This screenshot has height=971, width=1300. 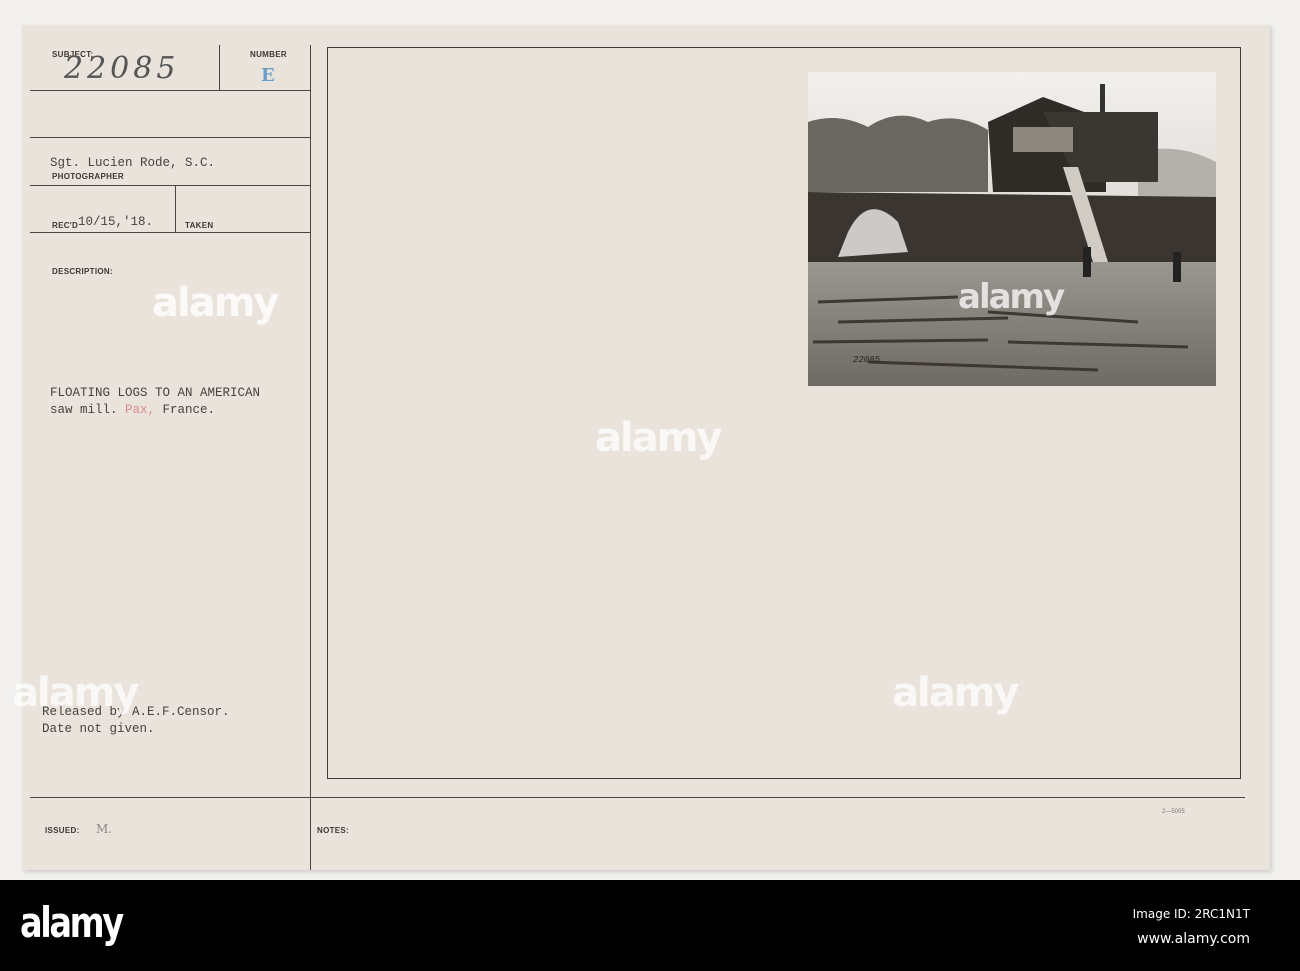 What do you see at coordinates (104, 829) in the screenshot?
I see `issued-value: M.` at bounding box center [104, 829].